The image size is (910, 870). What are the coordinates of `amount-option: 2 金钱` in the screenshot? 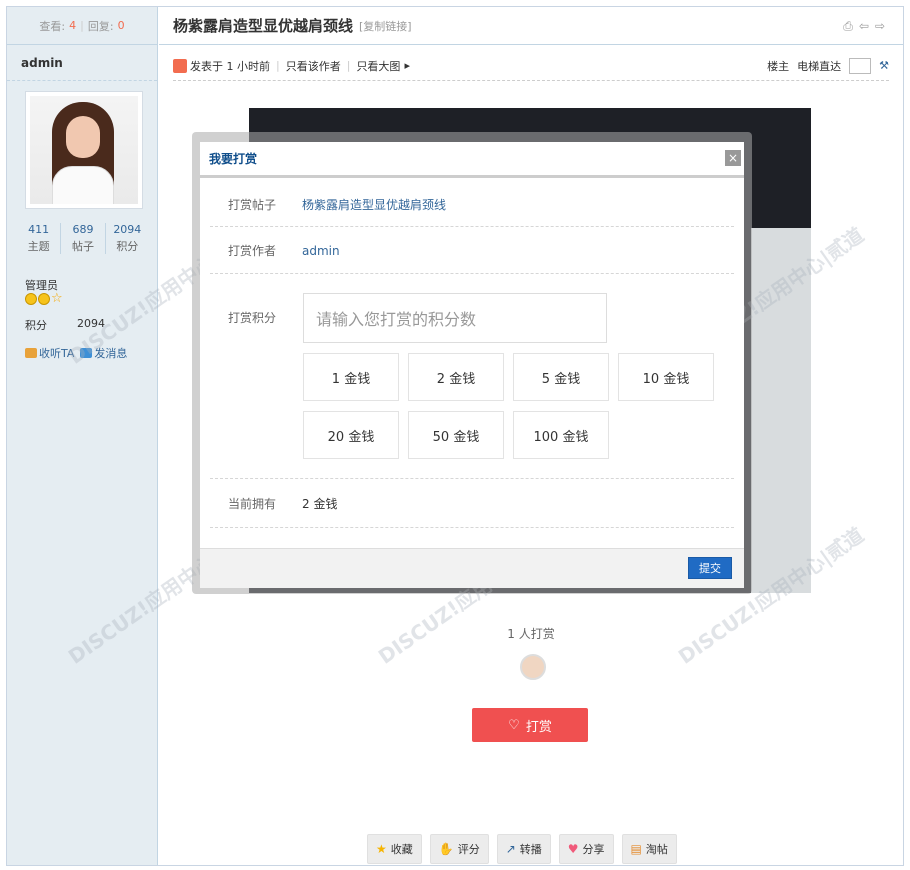 It's located at (456, 377).